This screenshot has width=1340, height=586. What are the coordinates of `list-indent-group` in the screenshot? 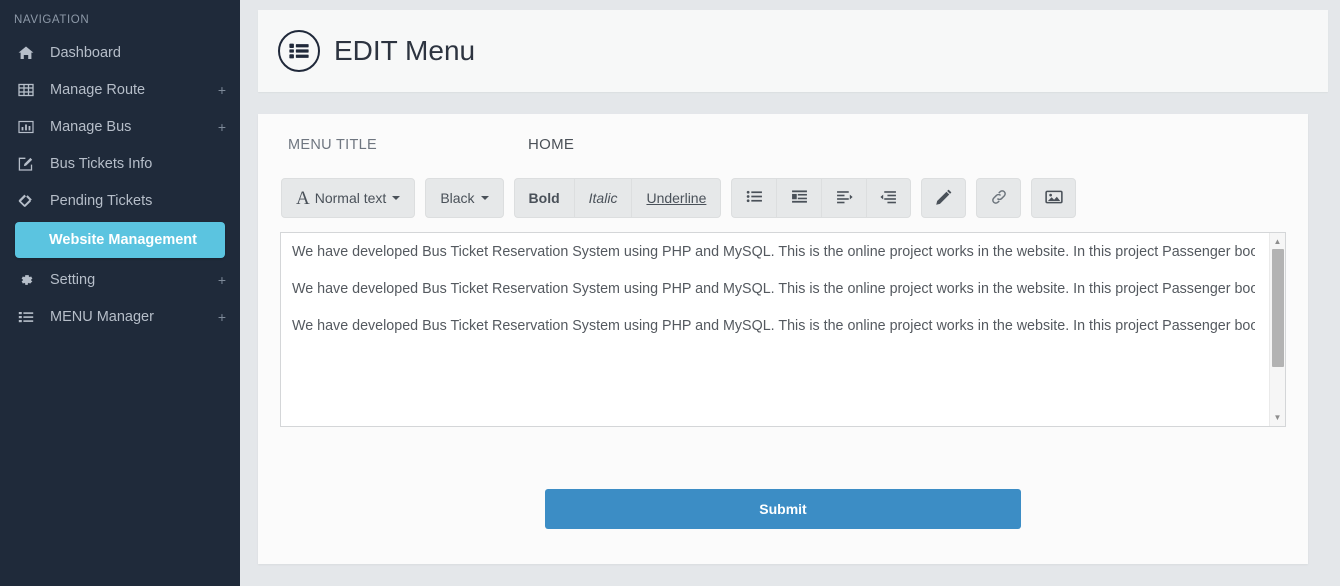 It's located at (821, 198).